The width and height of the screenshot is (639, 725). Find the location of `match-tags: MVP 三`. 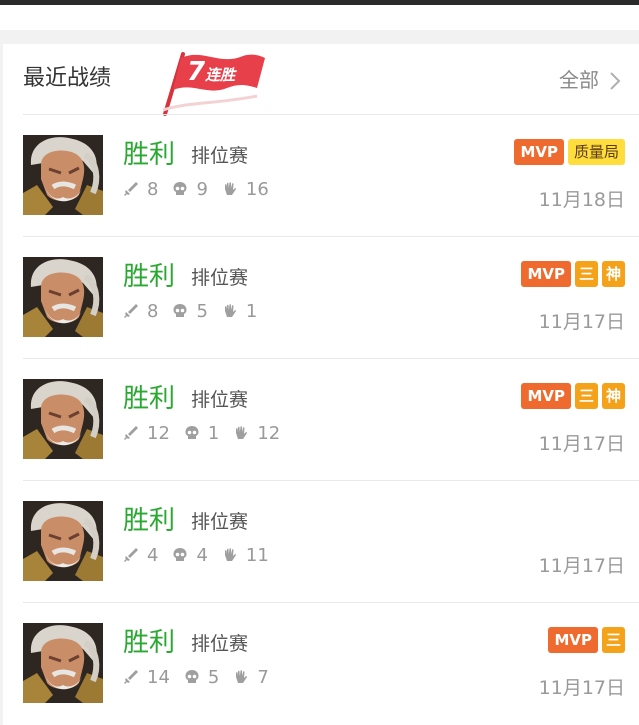

match-tags: MVP 三 is located at coordinates (586, 640).